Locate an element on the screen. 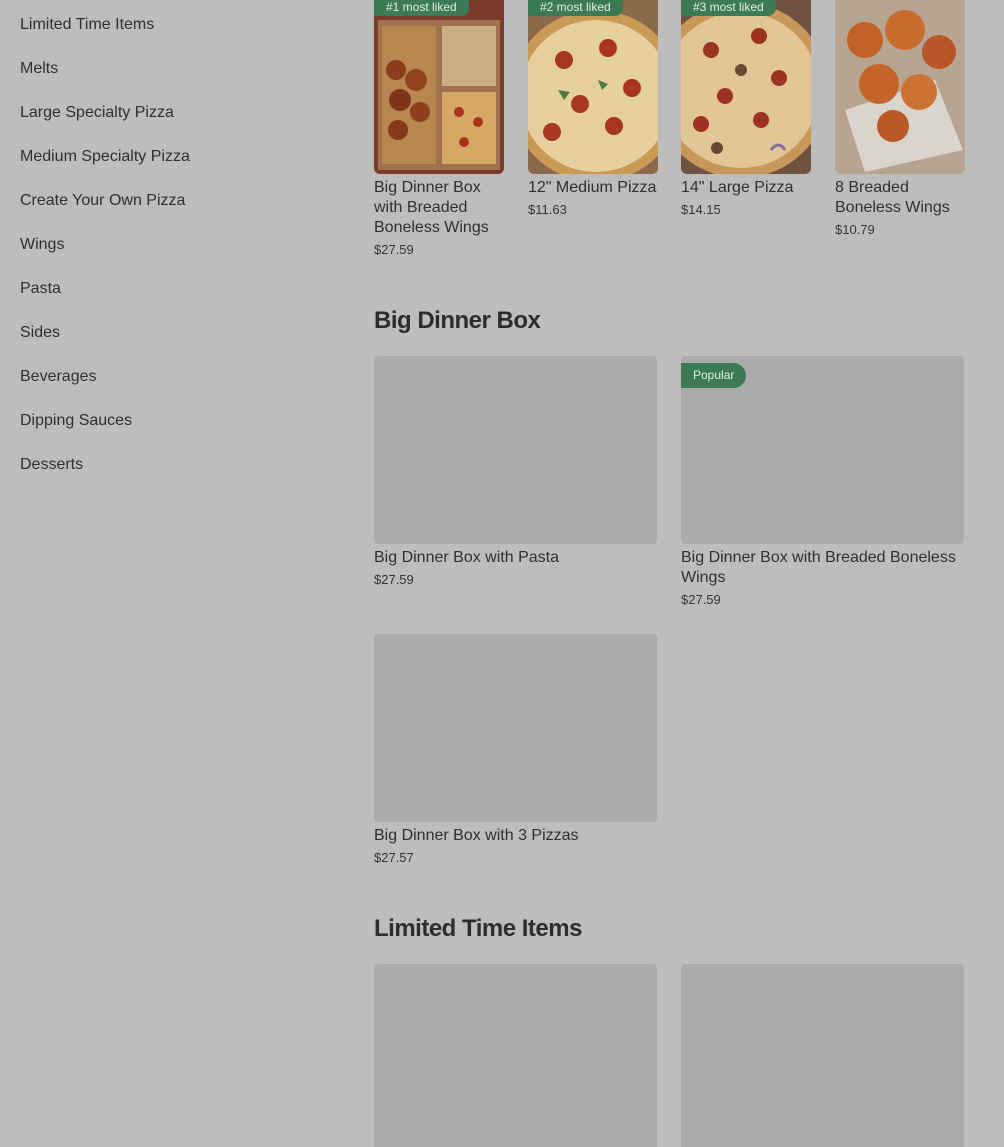  product-price: $10.79 is located at coordinates (855, 229).